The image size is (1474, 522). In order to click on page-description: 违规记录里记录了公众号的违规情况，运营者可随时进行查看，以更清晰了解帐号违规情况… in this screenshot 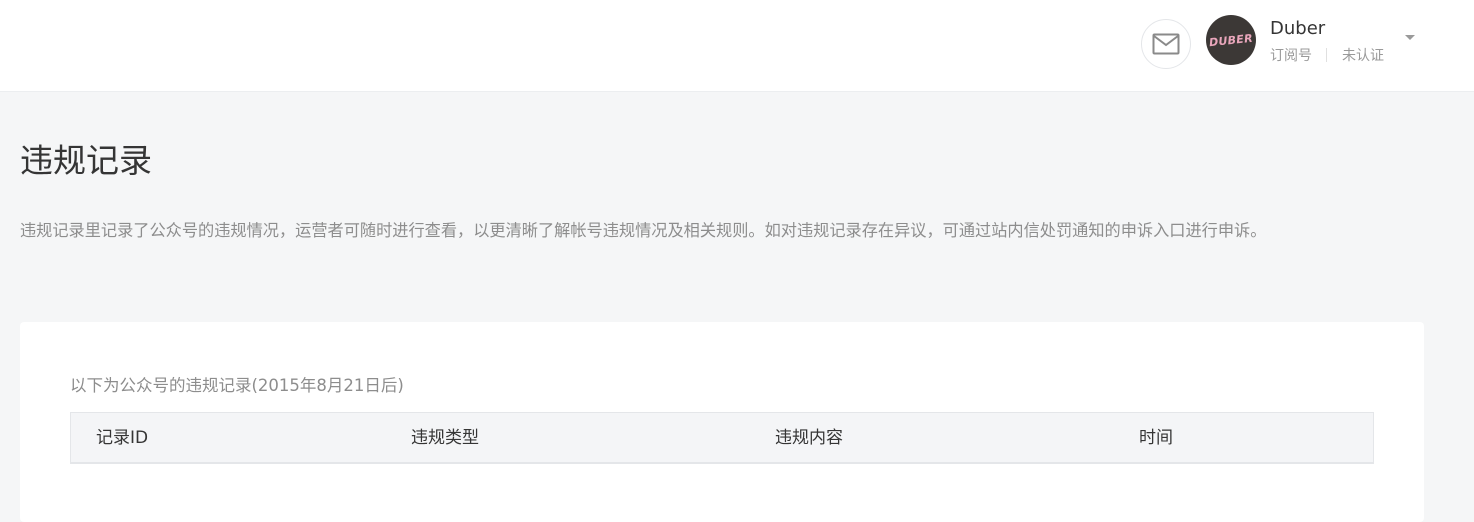, I will do `click(643, 230)`.